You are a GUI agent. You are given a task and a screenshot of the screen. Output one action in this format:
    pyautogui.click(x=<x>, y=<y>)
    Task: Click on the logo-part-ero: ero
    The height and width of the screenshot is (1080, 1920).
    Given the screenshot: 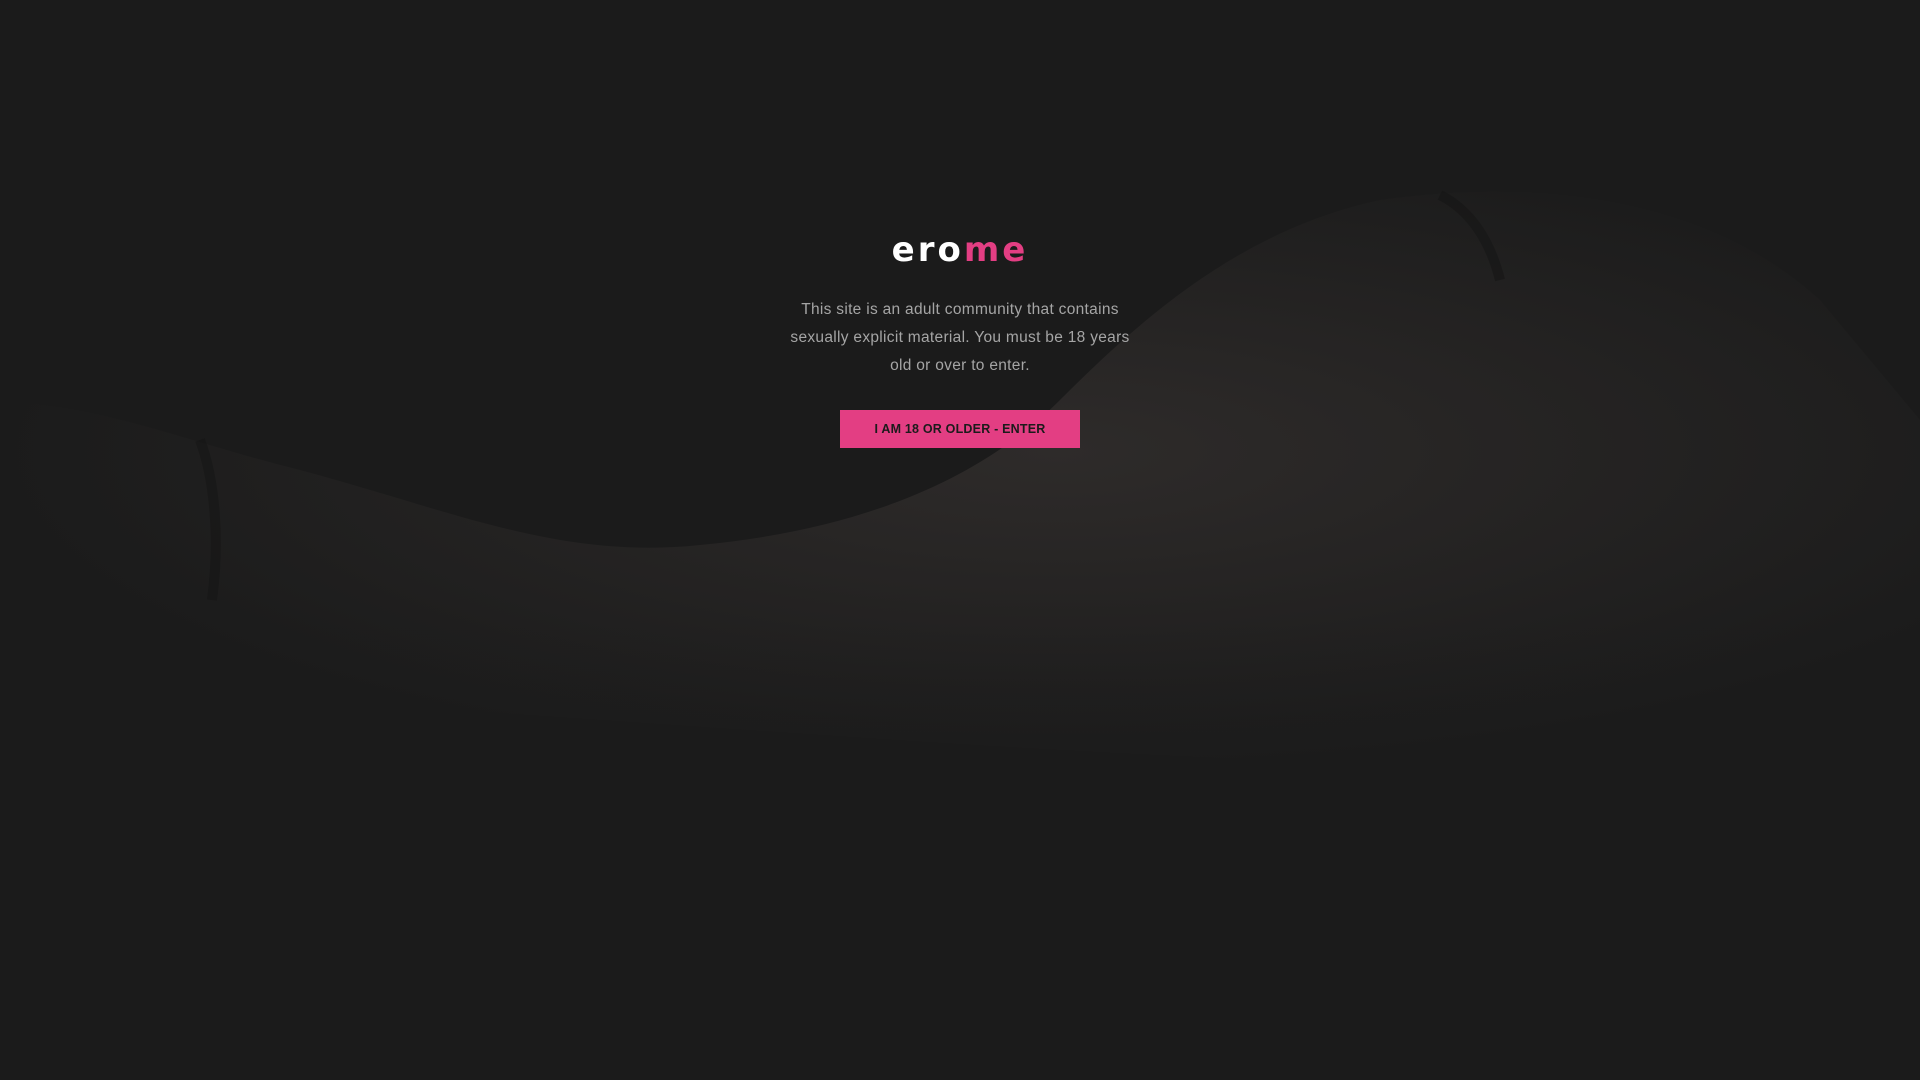 What is the action you would take?
    pyautogui.click(x=927, y=250)
    